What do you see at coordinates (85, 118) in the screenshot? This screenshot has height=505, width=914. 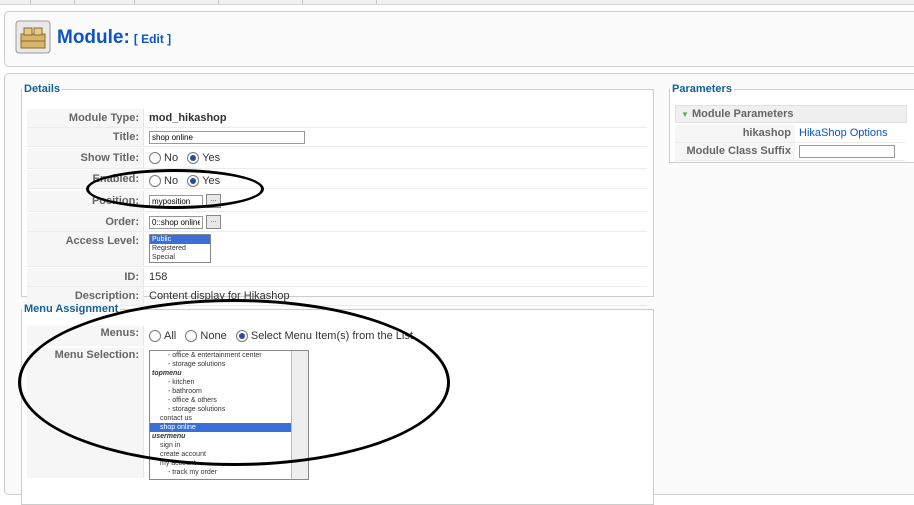 I see `module-type-label: Module Type:` at bounding box center [85, 118].